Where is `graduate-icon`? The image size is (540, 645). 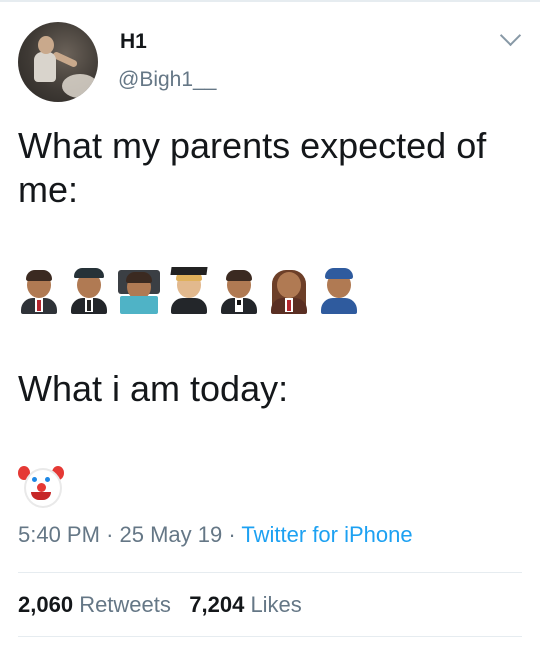 graduate-icon is located at coordinates (189, 290).